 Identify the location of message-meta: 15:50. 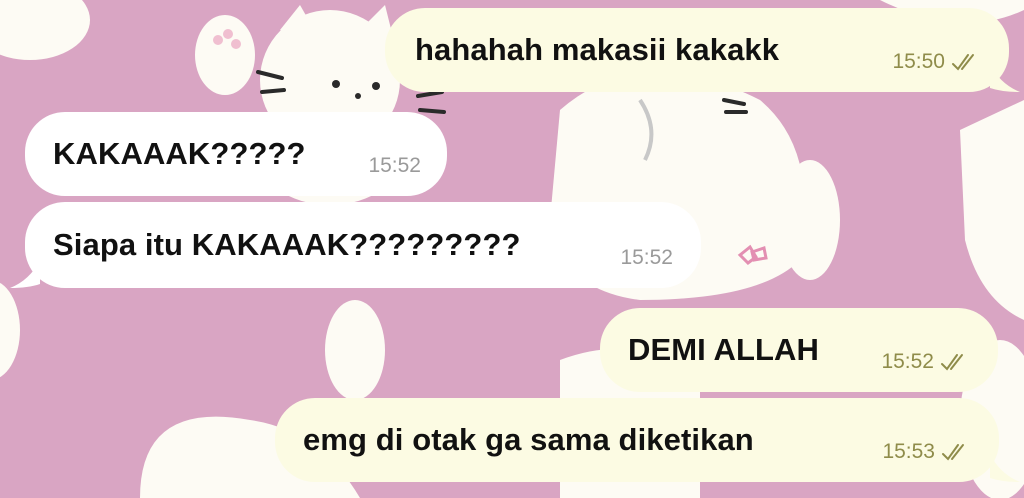
(936, 62).